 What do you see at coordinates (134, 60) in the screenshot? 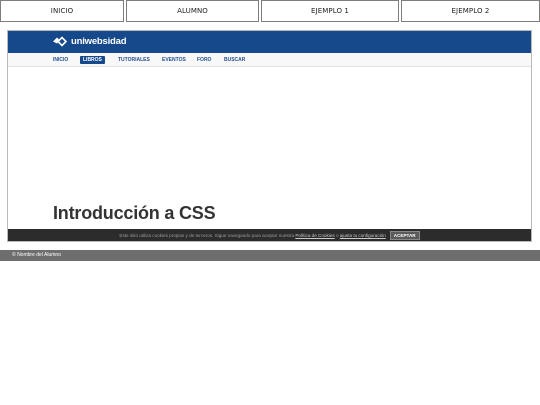
I see `site-nav-tutoriales: TUTORIALES` at bounding box center [134, 60].